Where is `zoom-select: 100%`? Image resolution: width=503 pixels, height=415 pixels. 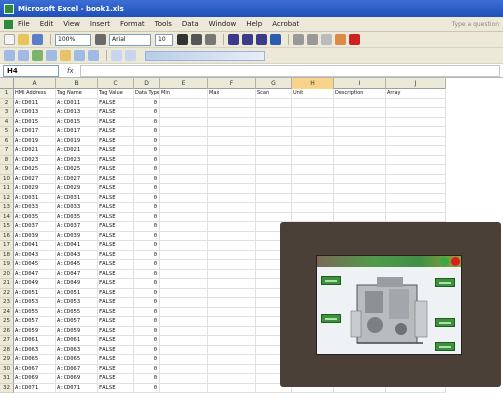 zoom-select: 100% is located at coordinates (73, 39).